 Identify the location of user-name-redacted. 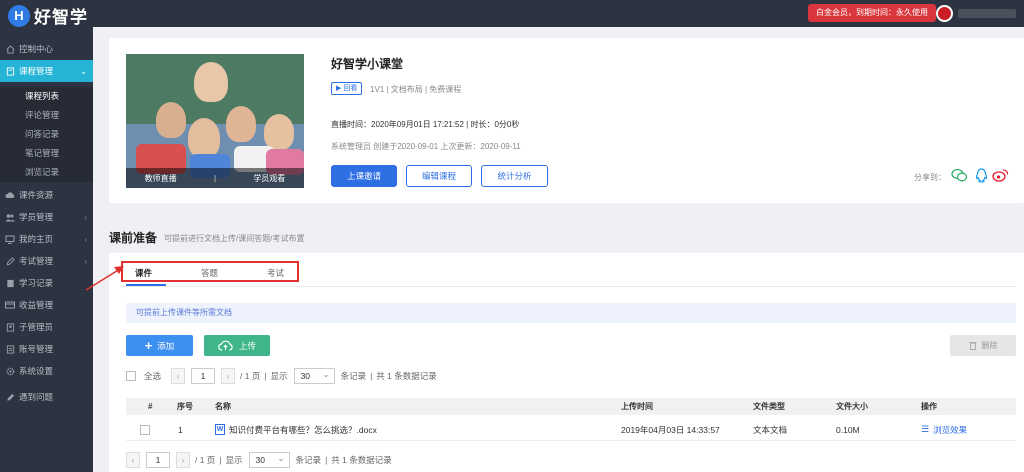
(987, 13).